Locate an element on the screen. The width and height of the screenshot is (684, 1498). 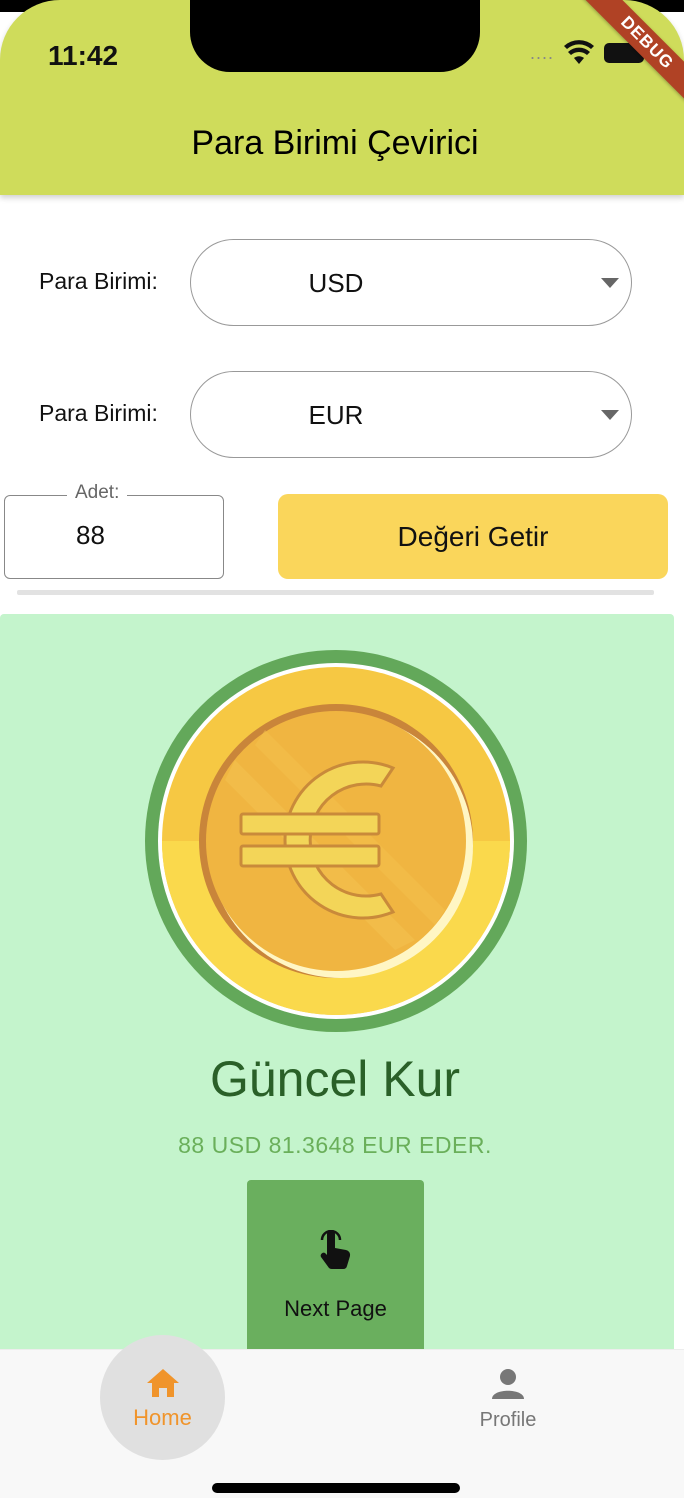
divider is located at coordinates (335, 592).